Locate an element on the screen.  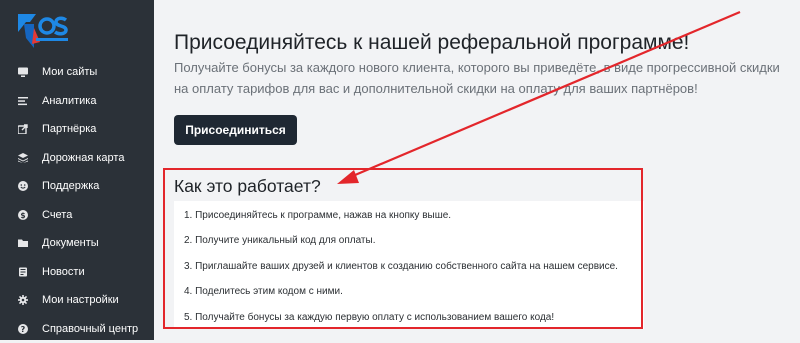
bars-icon is located at coordinates (23, 101).